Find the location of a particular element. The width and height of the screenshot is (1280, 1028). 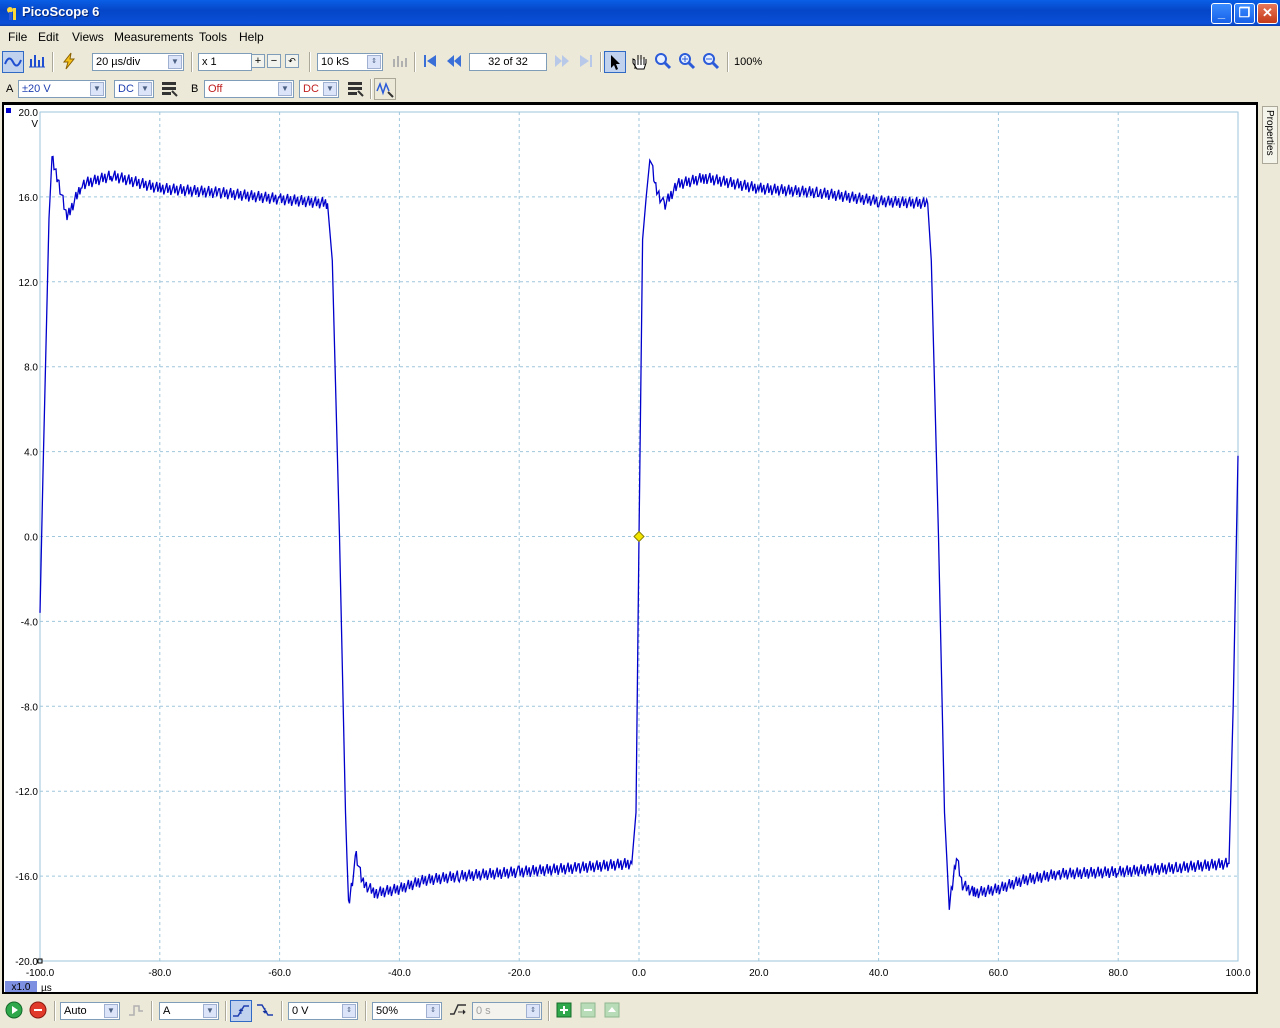

select-tool-button is located at coordinates (615, 62).